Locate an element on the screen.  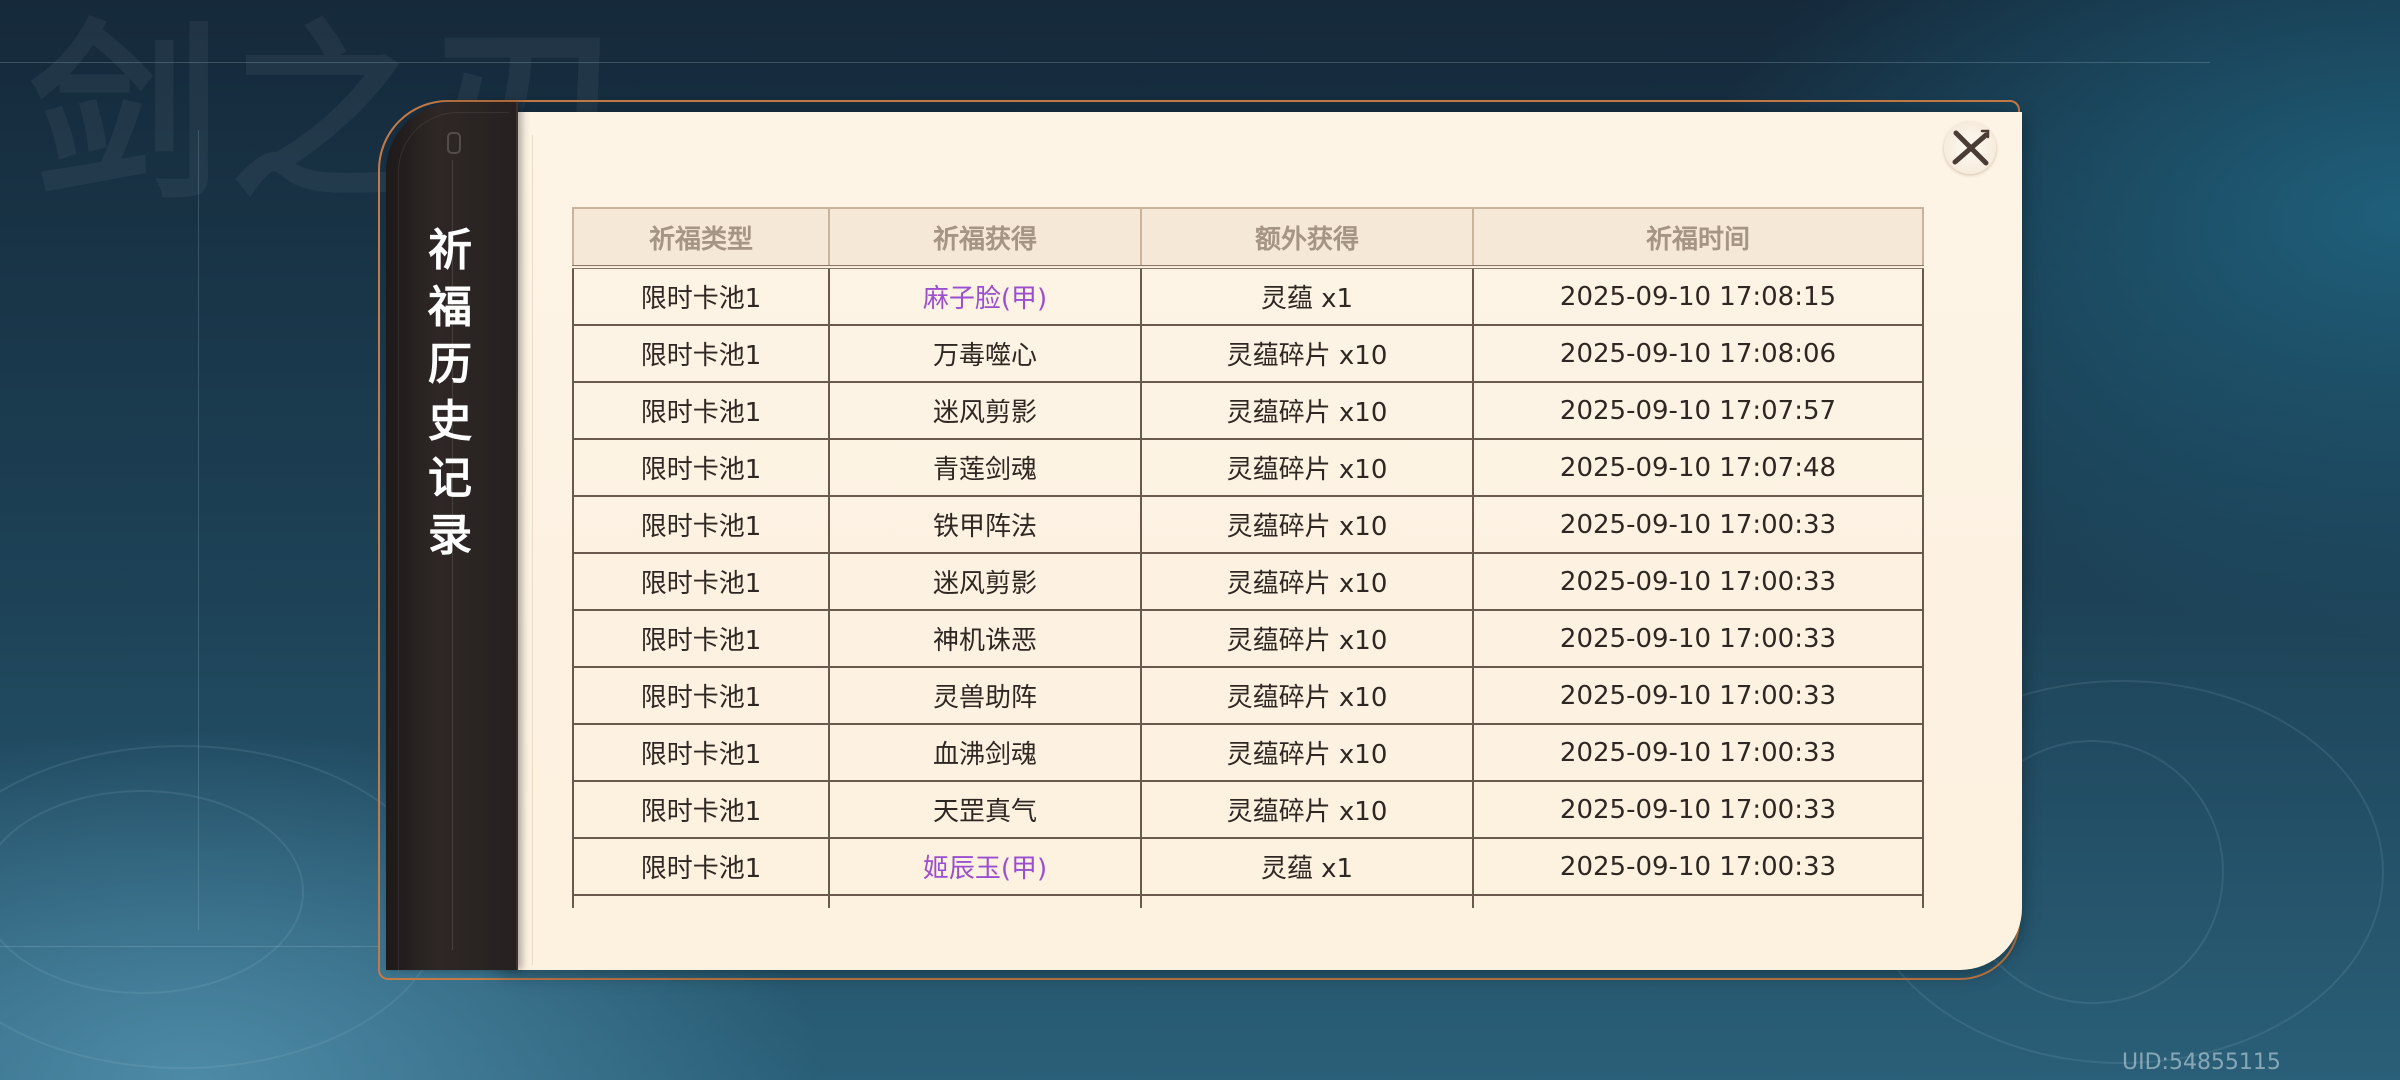
table-row: 限时卡池1 神机诛恶 灵蕴碎片 x10 2025-09-10 17:00:33 is located at coordinates (1248, 639).